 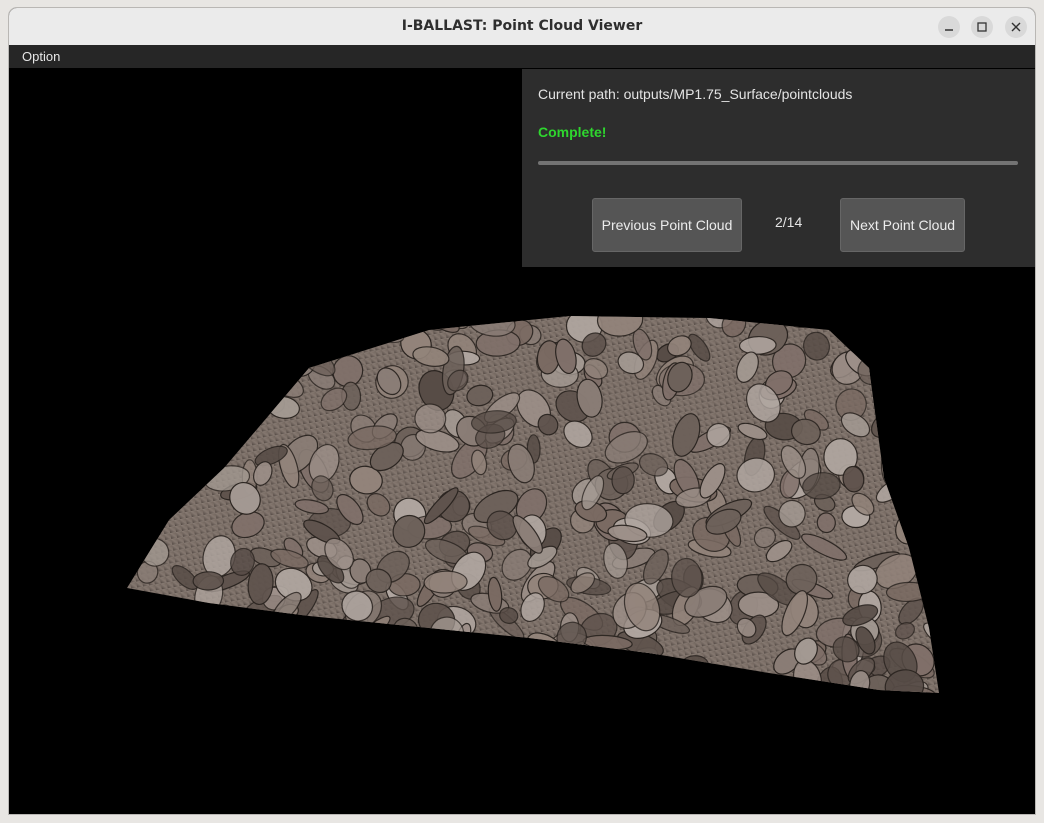 What do you see at coordinates (667, 225) in the screenshot?
I see `previous-point-cloud-button: Previous Point Cloud` at bounding box center [667, 225].